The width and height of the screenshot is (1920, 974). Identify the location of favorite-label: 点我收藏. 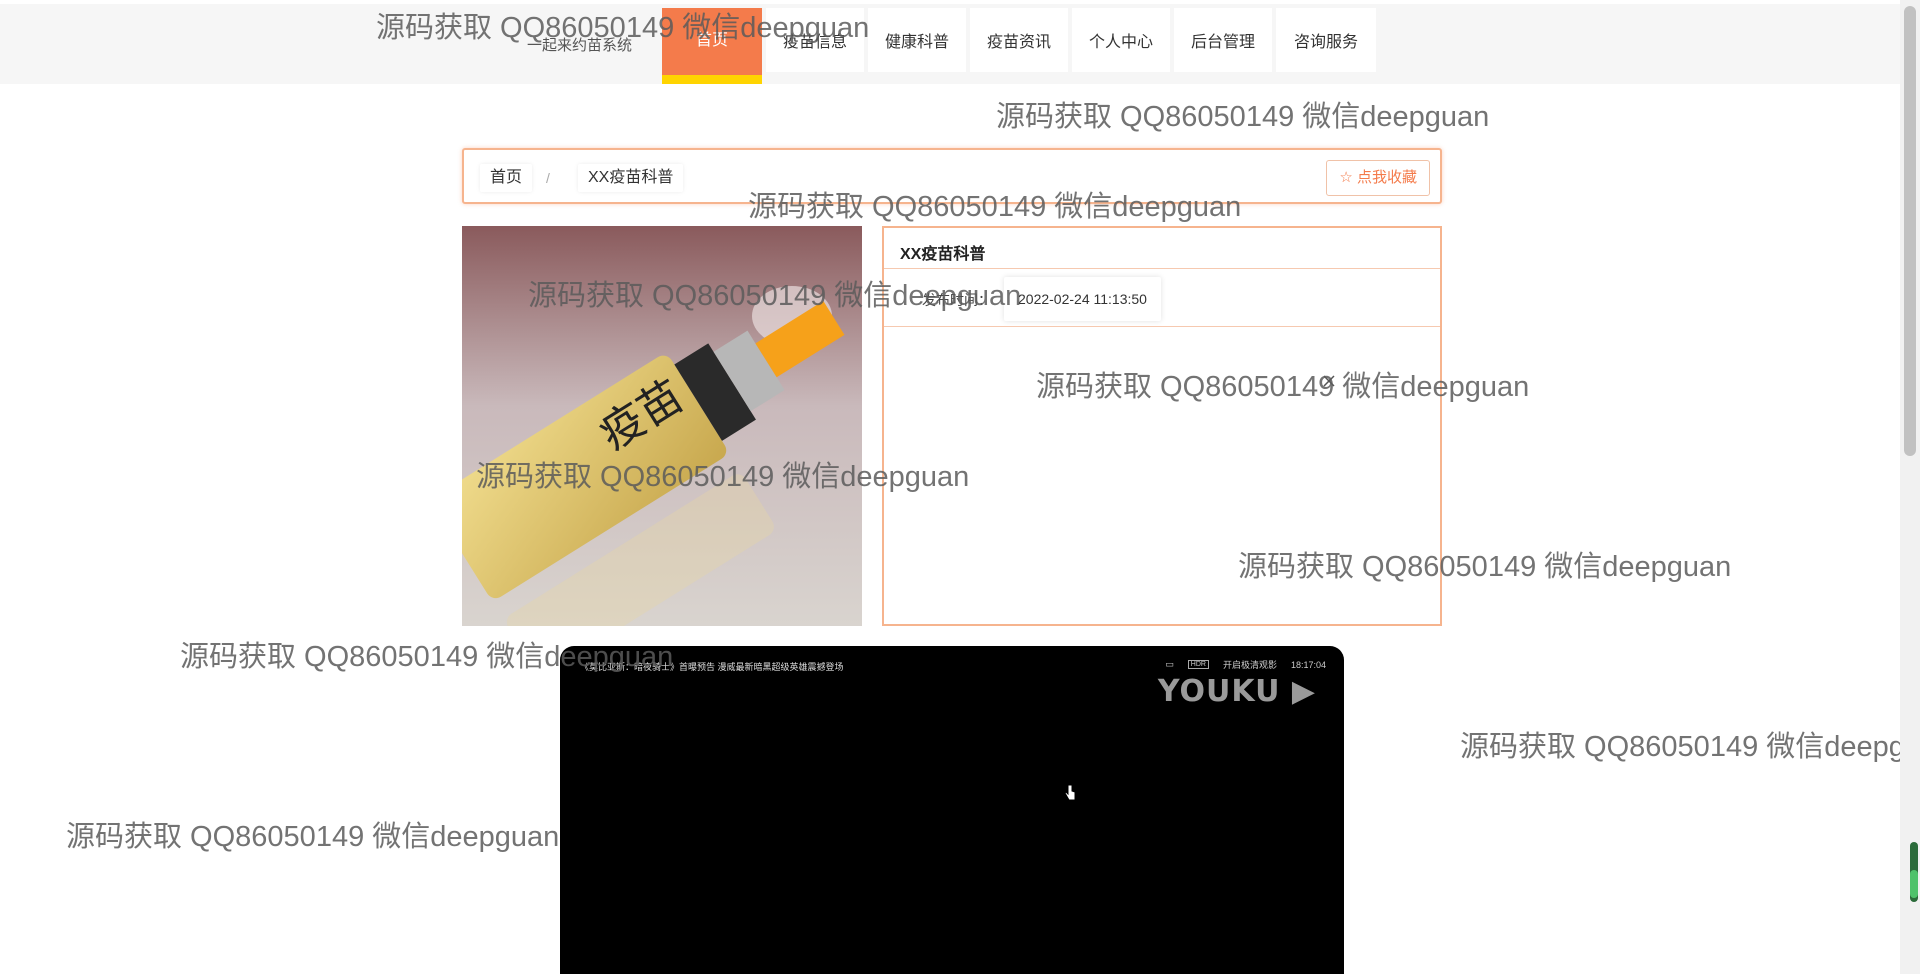
(1386, 177).